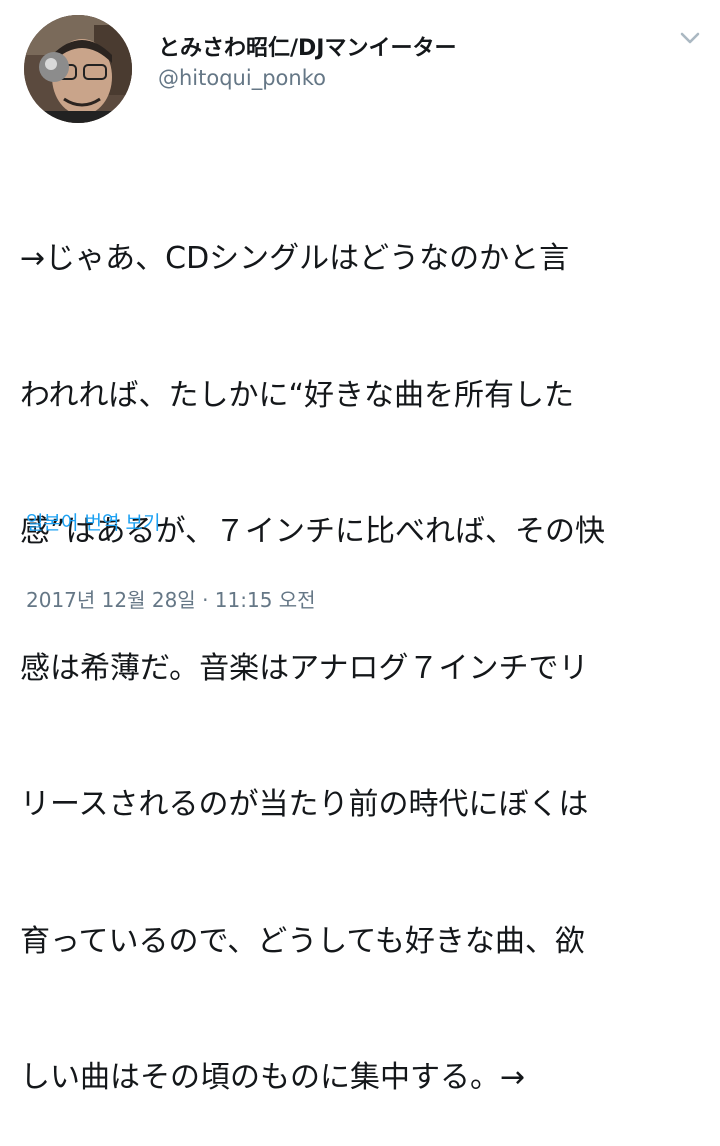 The height and width of the screenshot is (1146, 720). What do you see at coordinates (304, 668) in the screenshot?
I see `tweet-text-line: 感は希薄だ。音楽はアナログ７インチでリ` at bounding box center [304, 668].